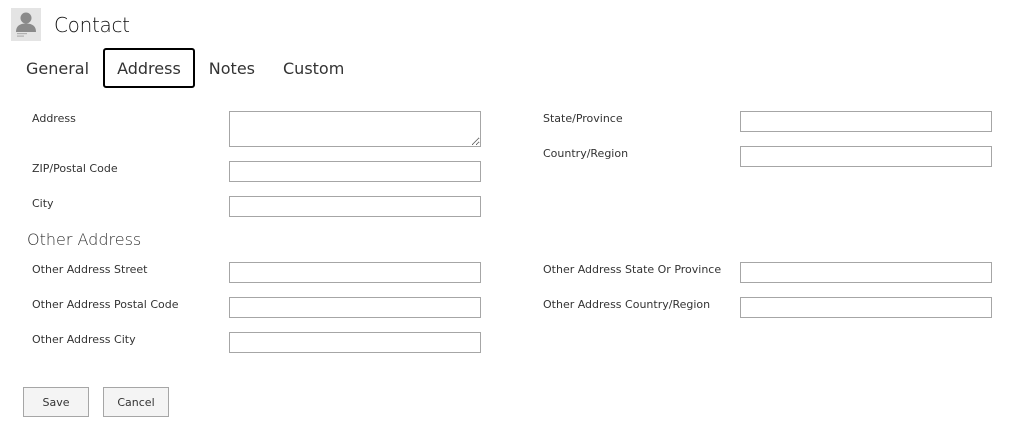 The image size is (1014, 442). What do you see at coordinates (75, 168) in the screenshot?
I see `zip-postal-code-label: ZIP/Postal Code` at bounding box center [75, 168].